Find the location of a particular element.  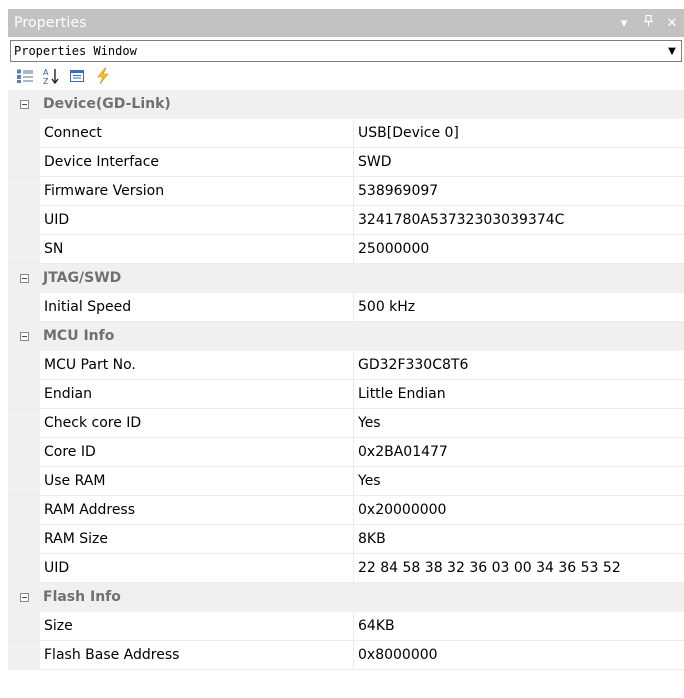

pin-icon is located at coordinates (648, 22).